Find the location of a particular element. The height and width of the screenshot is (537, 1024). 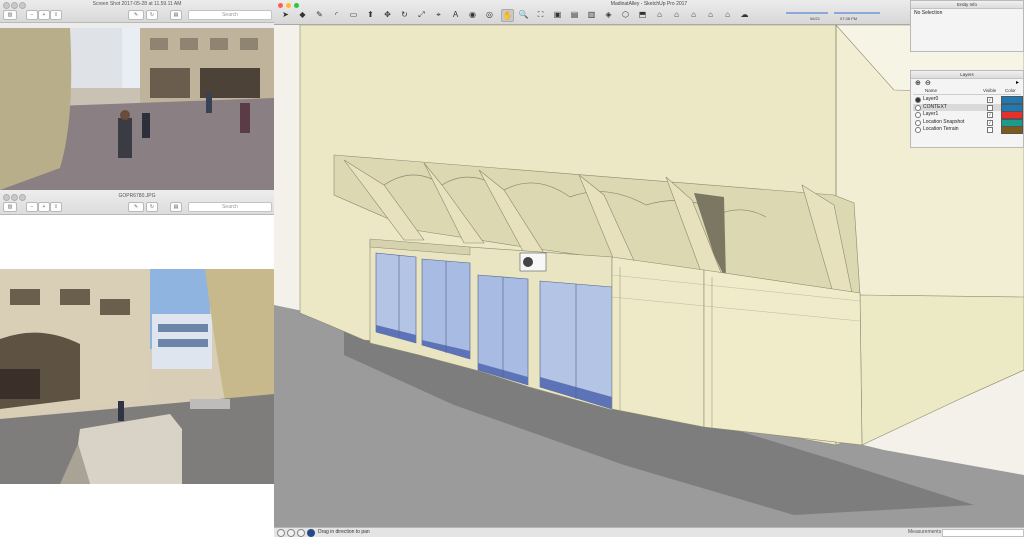

left-view-icon: ⌂ is located at coordinates (710, 14).